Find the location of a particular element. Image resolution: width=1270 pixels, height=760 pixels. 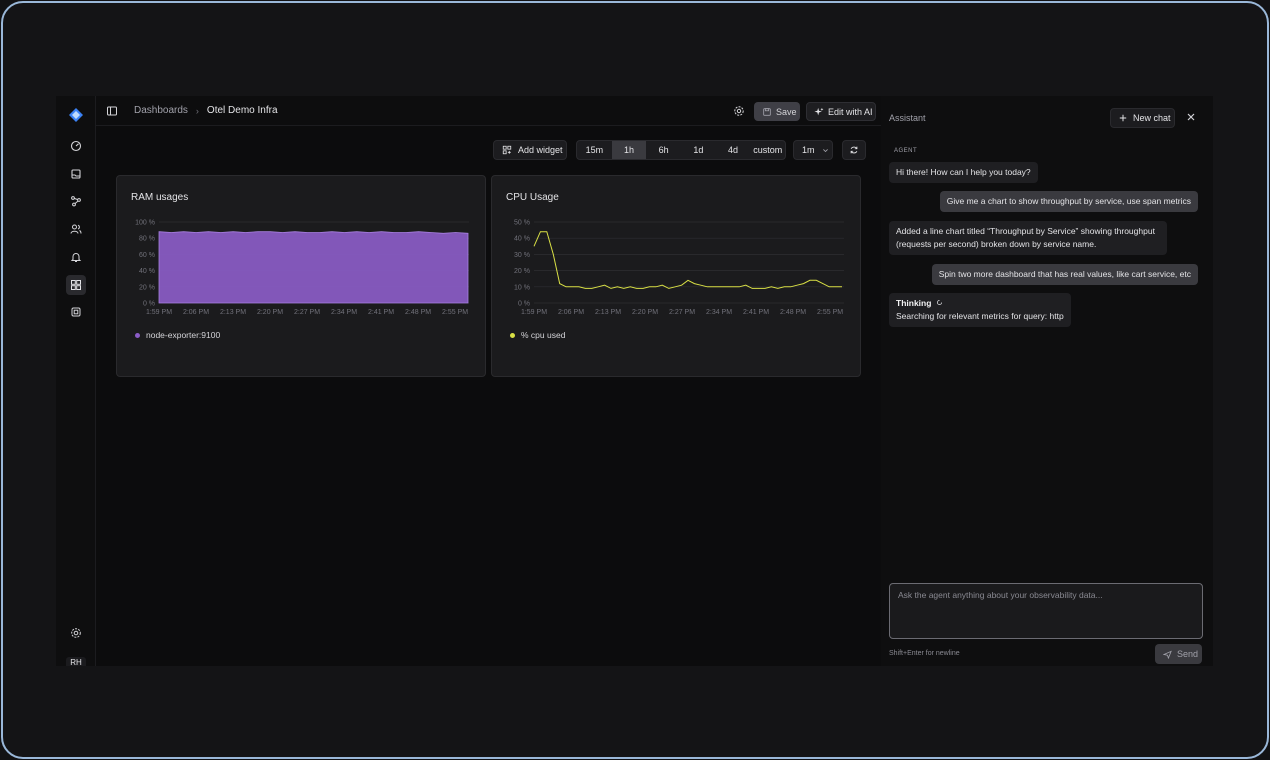

interval-select: 1m is located at coordinates (813, 150).